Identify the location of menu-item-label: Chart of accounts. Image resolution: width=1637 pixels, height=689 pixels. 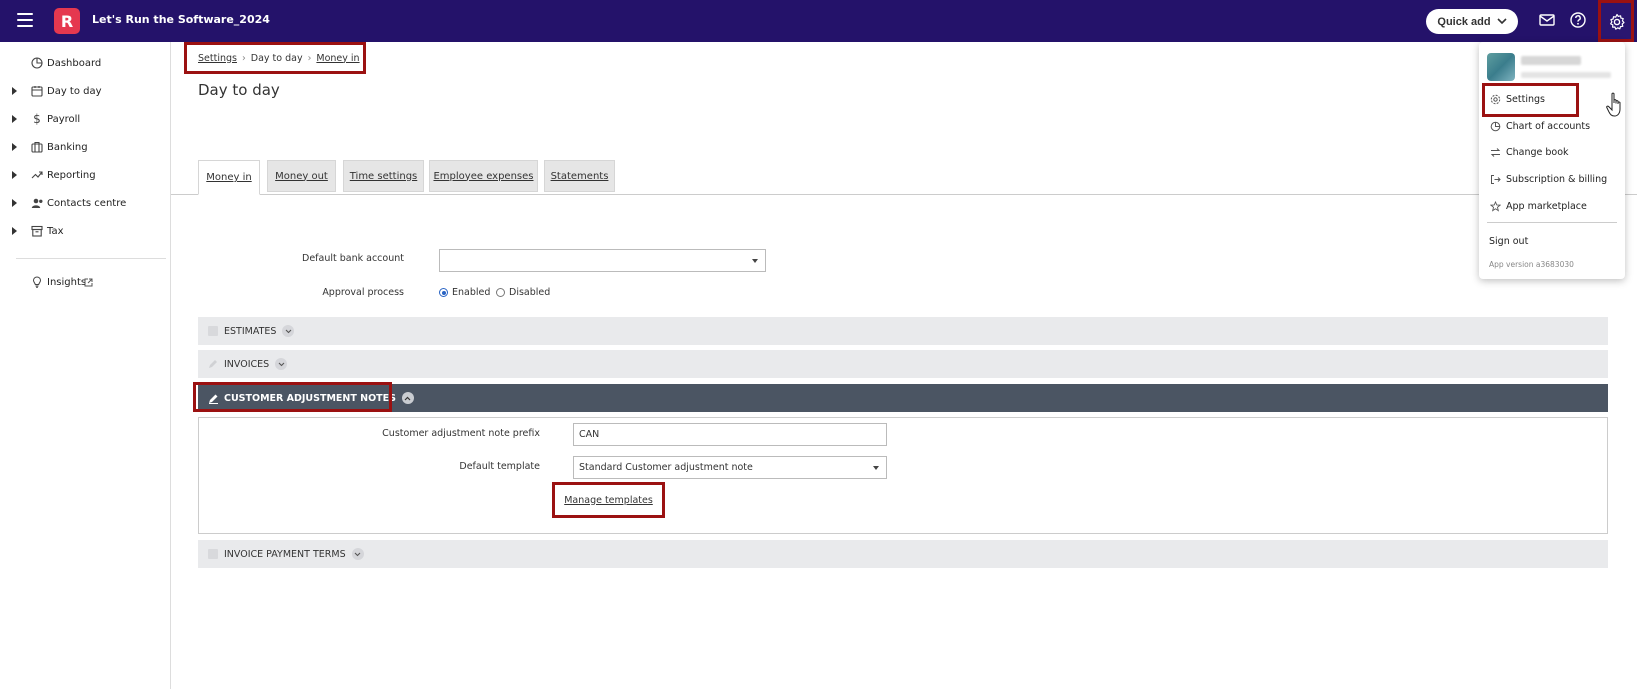
(1548, 126).